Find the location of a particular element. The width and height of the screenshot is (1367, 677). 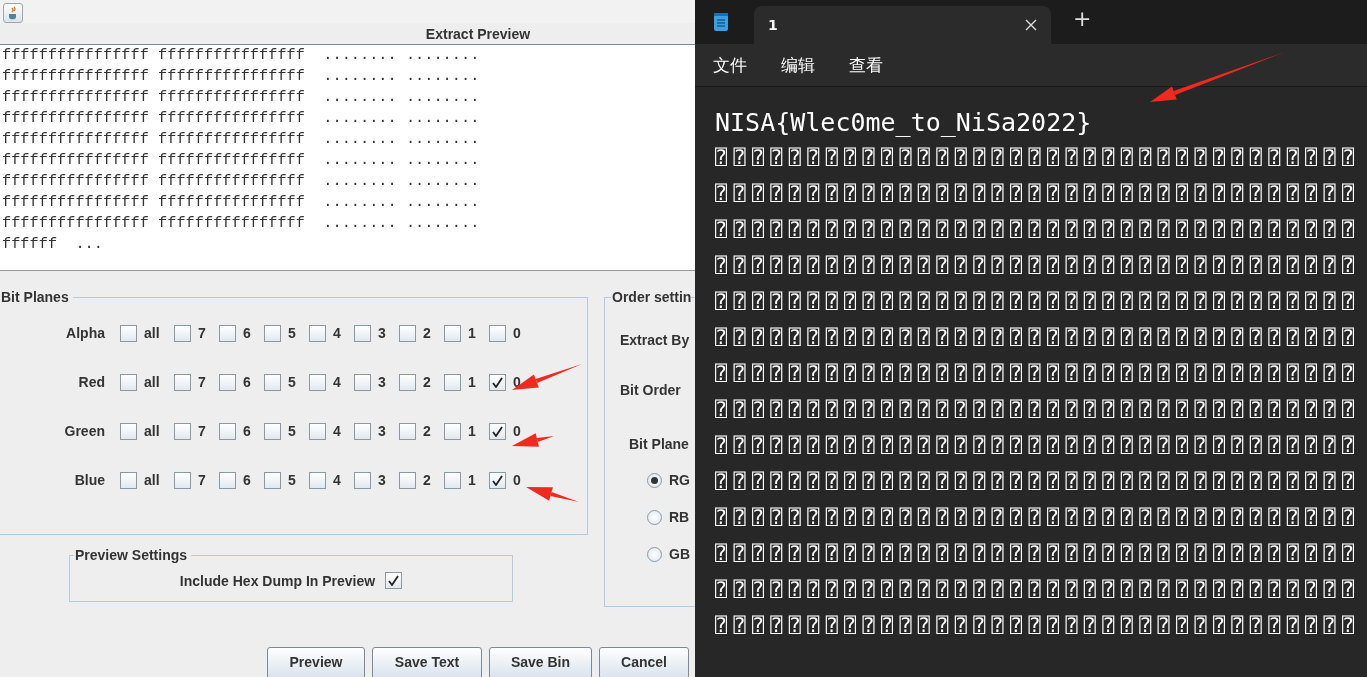

channel-label: Blue is located at coordinates (89, 480).